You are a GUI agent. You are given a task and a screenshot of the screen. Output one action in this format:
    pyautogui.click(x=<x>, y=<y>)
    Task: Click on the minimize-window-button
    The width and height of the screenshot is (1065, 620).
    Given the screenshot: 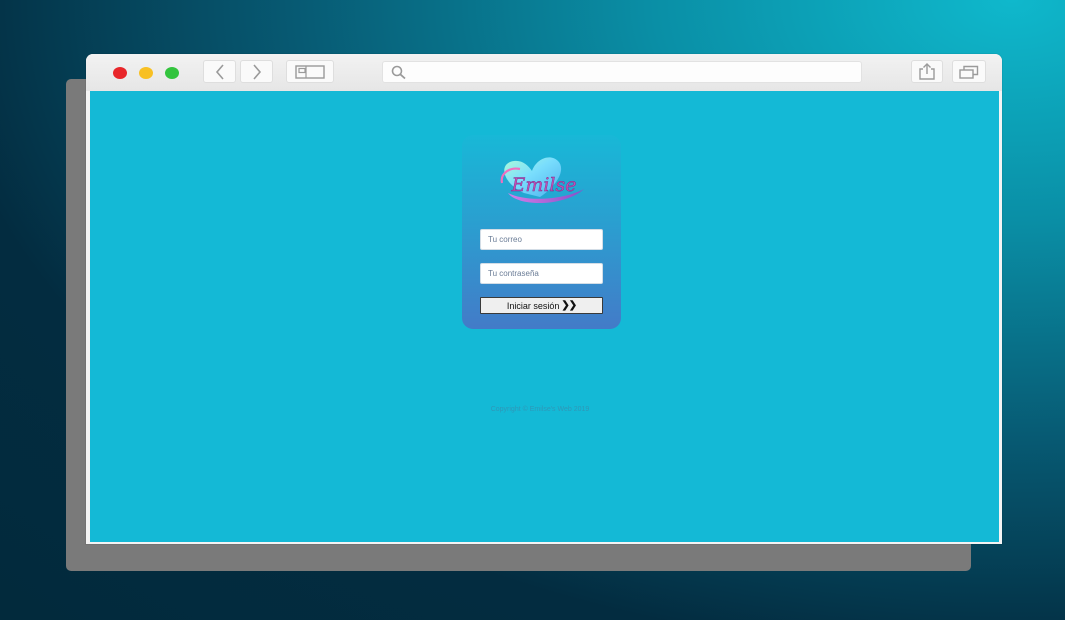 What is the action you would take?
    pyautogui.click(x=146, y=73)
    